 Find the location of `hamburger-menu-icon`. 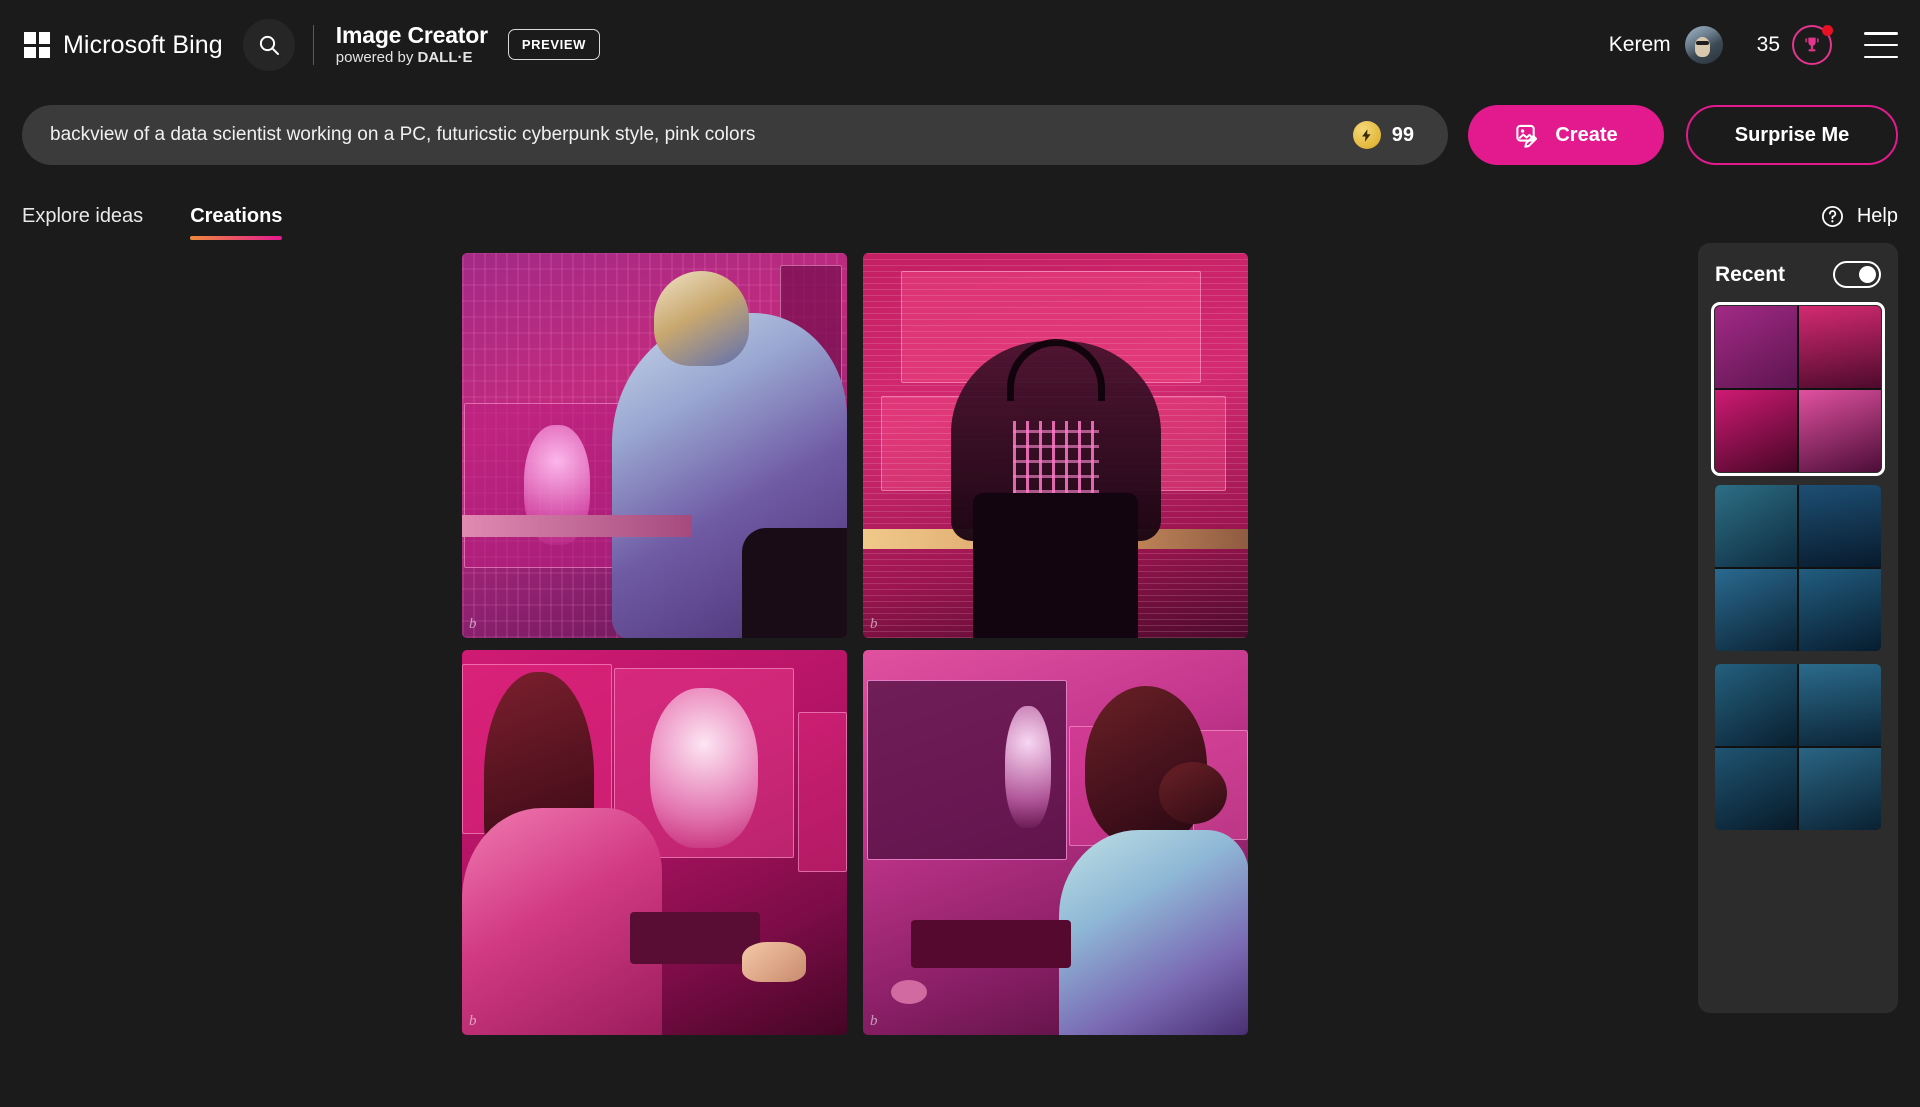

hamburger-menu-icon is located at coordinates (1881, 45).